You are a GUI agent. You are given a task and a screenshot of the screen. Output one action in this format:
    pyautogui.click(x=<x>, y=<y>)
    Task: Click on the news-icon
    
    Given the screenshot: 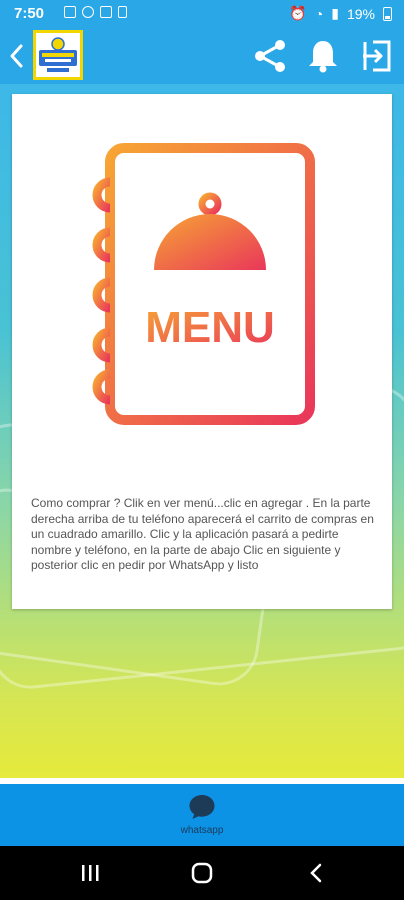 What is the action you would take?
    pyautogui.click(x=106, y=12)
    